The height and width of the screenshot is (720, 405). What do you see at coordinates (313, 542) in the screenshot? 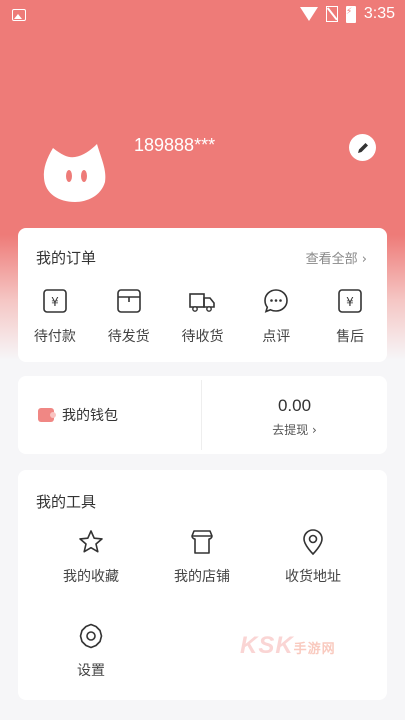
I see `location-icon` at bounding box center [313, 542].